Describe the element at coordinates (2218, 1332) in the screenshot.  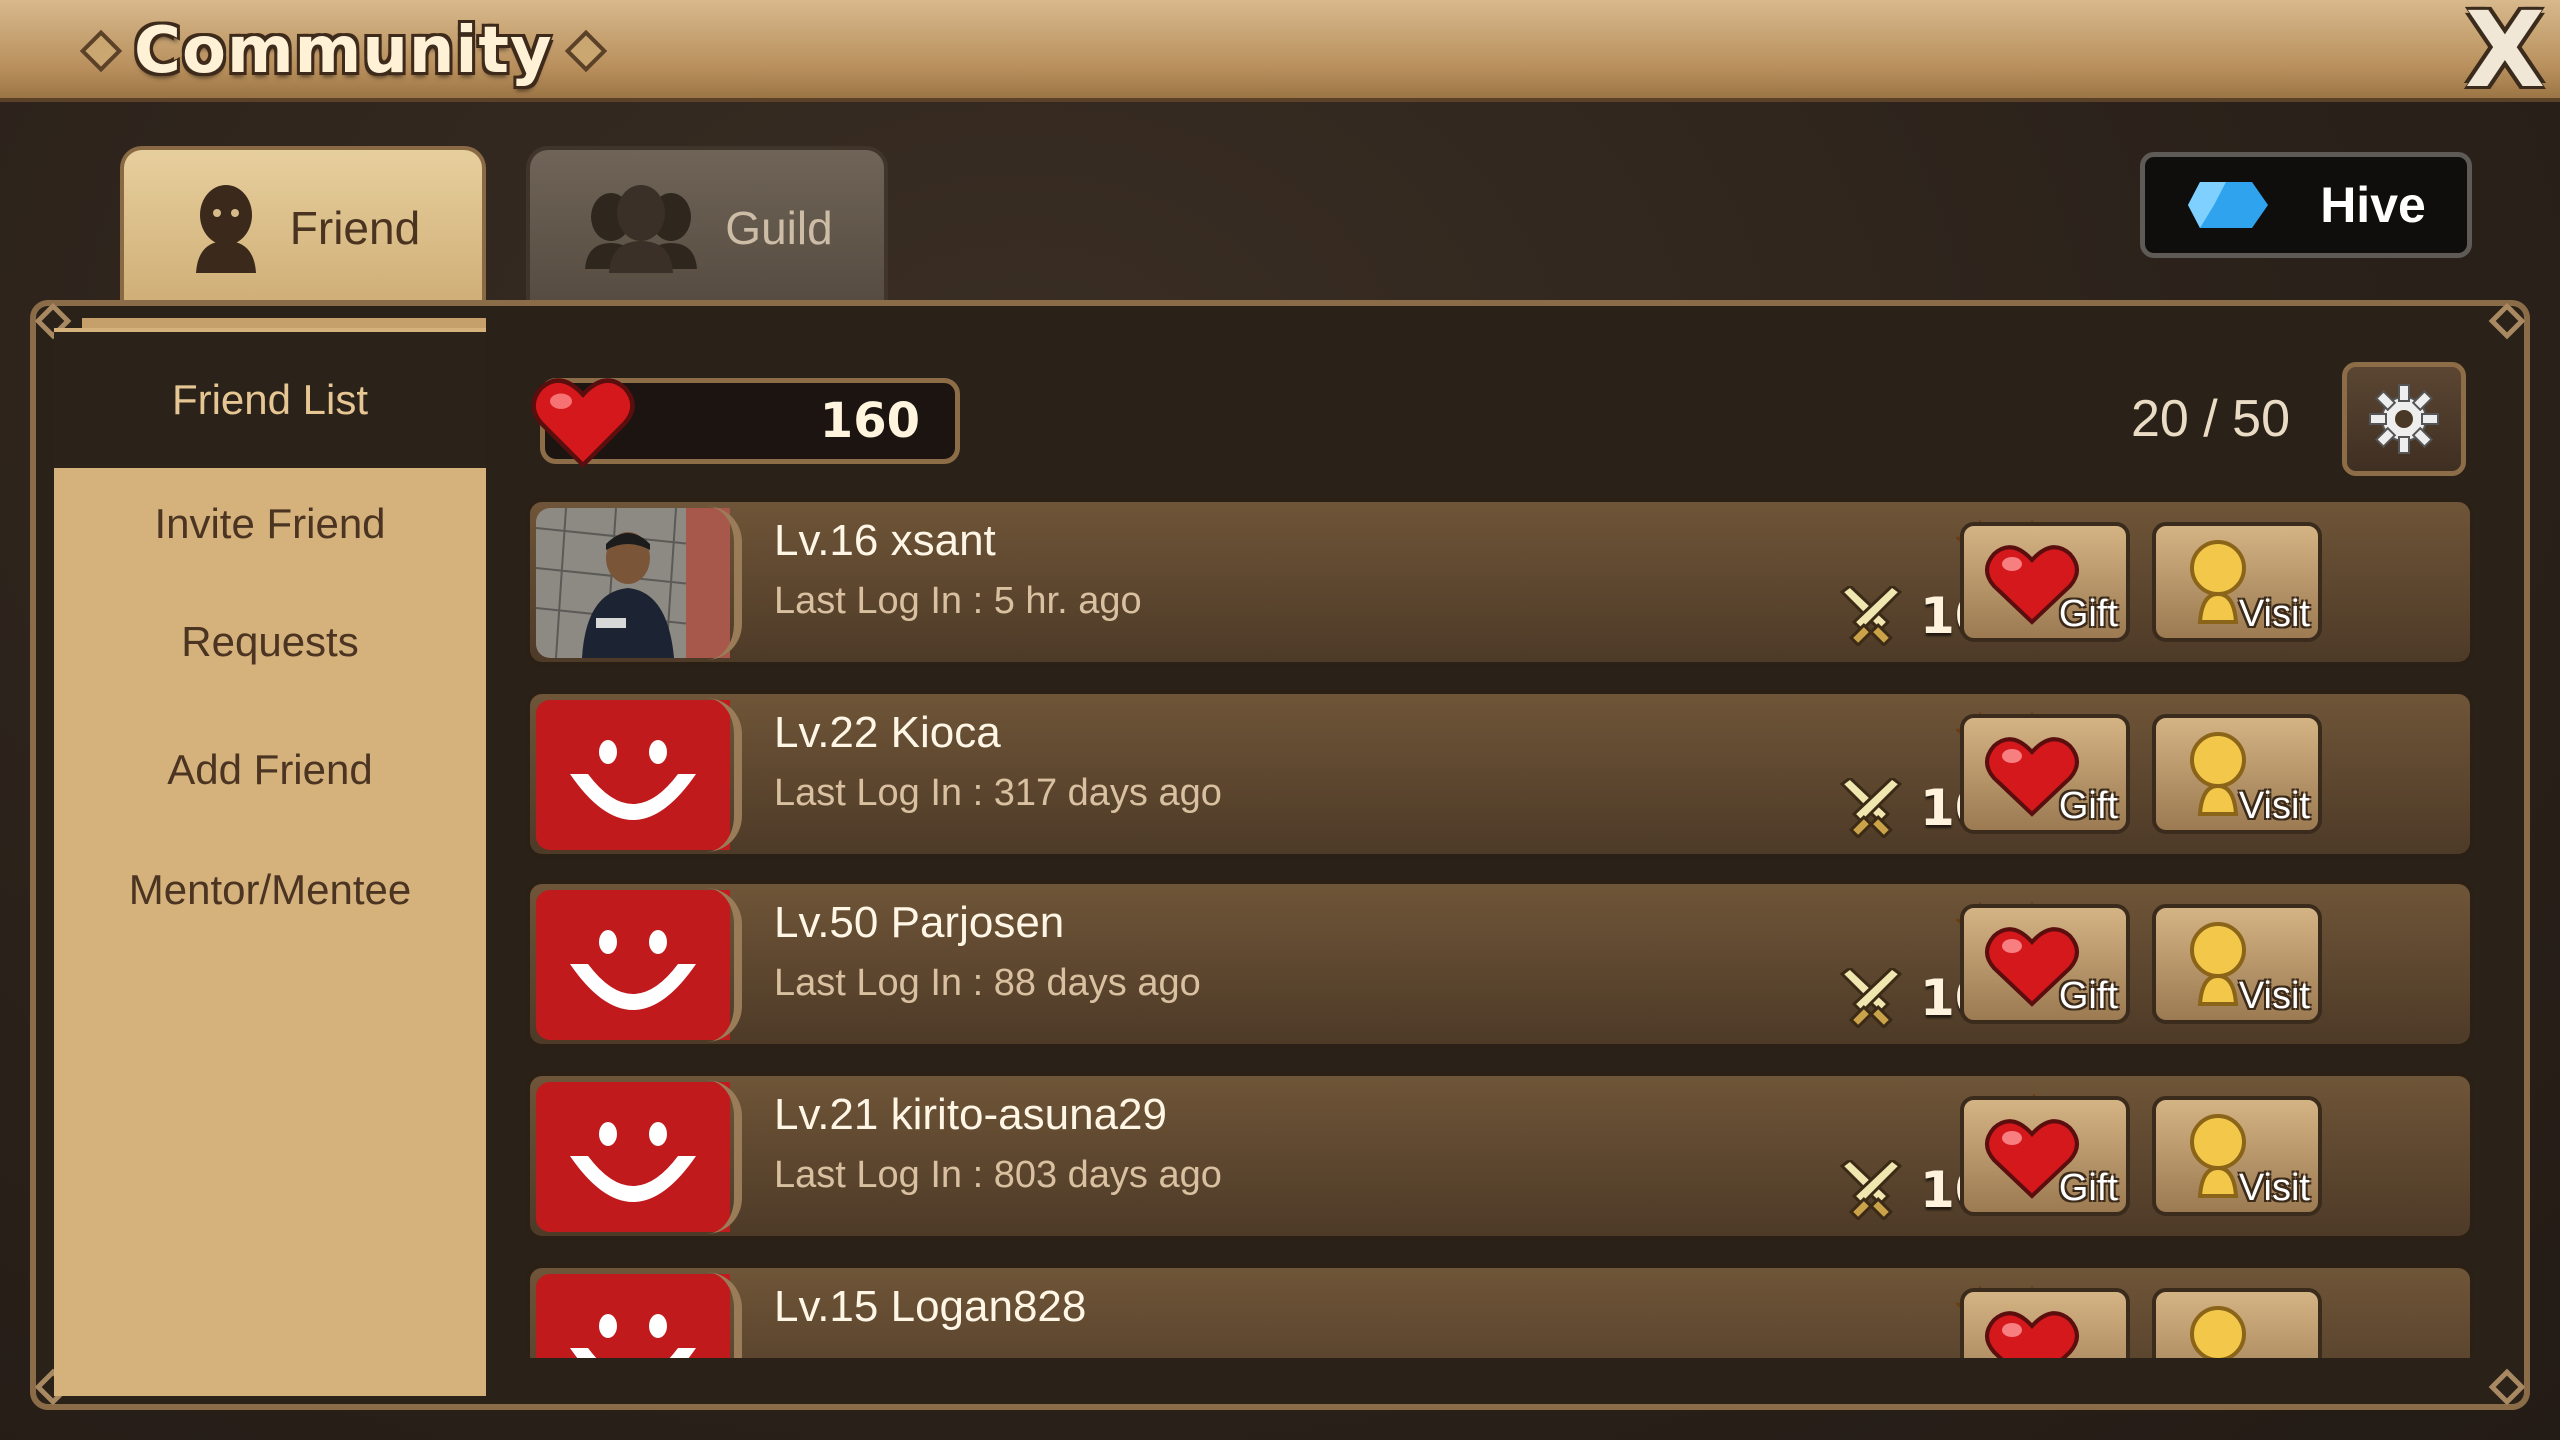
I see `visit-person-icon` at that location.